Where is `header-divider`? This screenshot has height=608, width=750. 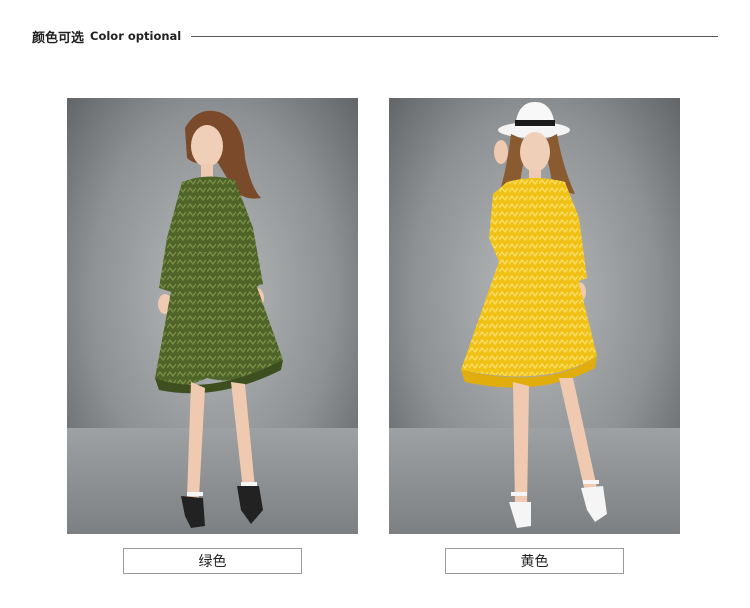 header-divider is located at coordinates (454, 36).